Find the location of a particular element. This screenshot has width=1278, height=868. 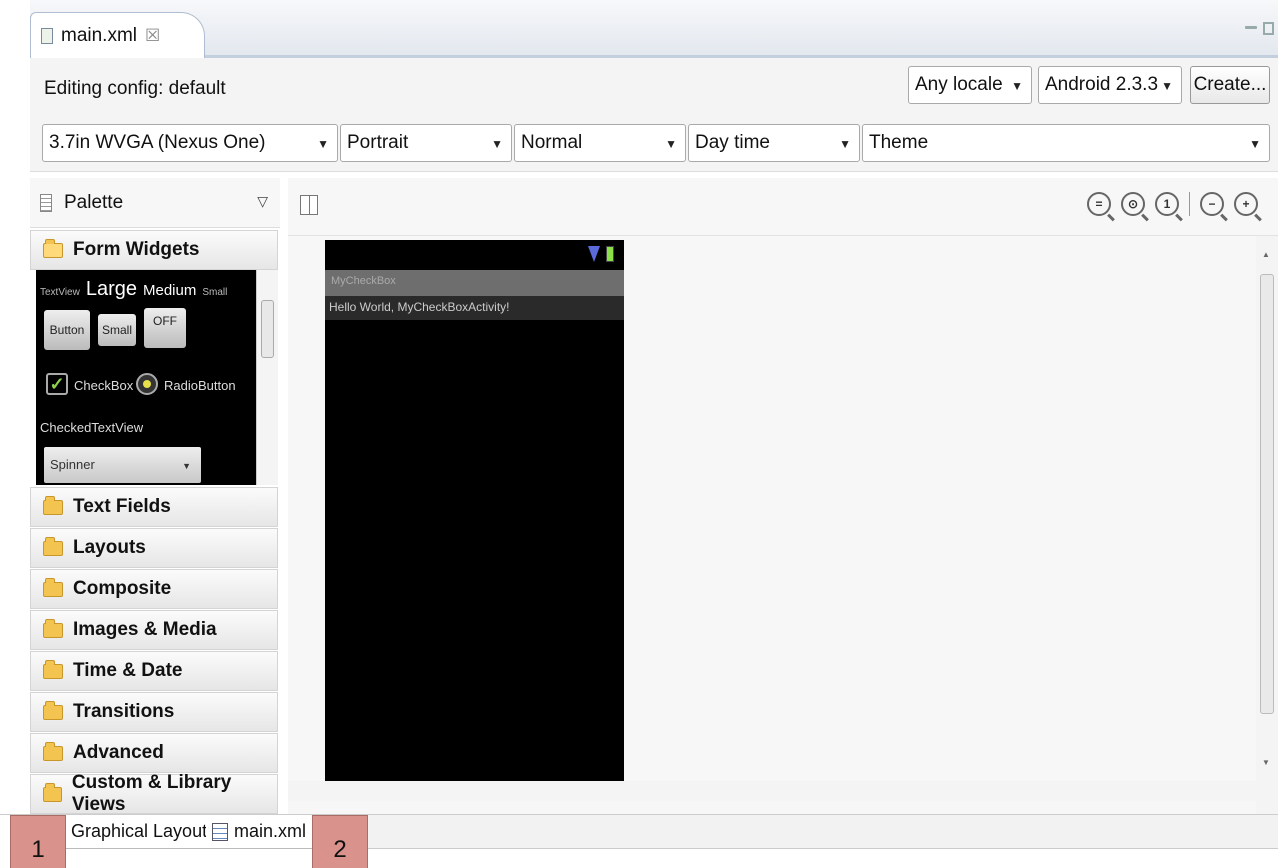

widget-checked-textview: CheckedTextView is located at coordinates (91, 427).